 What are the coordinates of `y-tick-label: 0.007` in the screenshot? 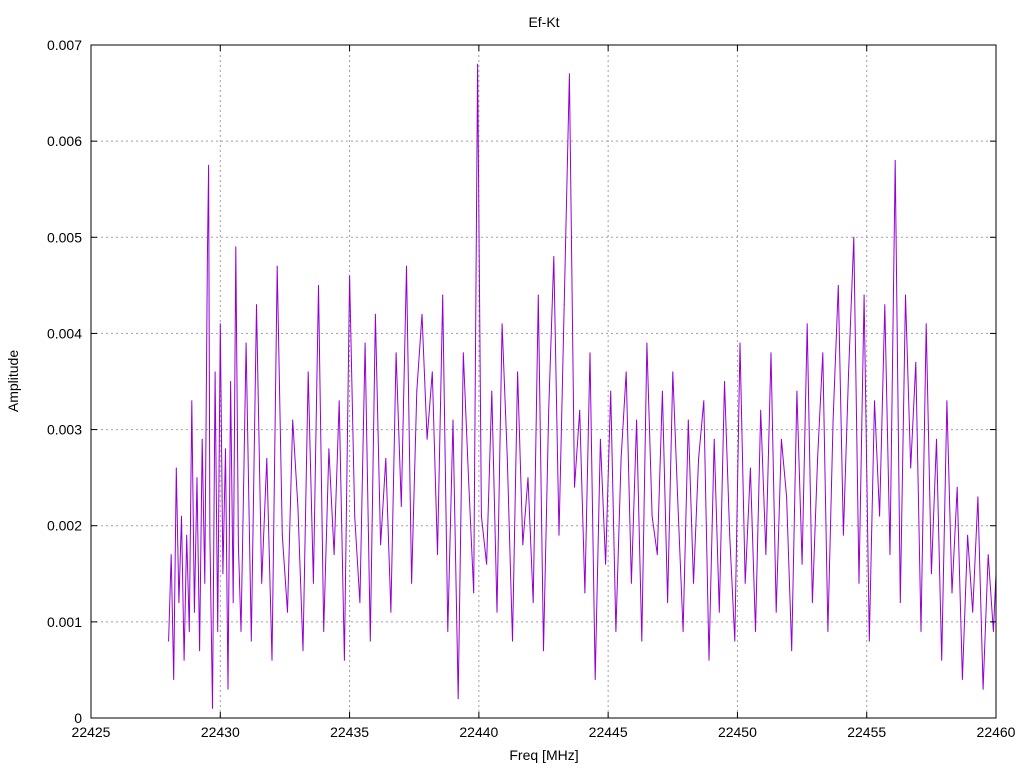 It's located at (64, 45).